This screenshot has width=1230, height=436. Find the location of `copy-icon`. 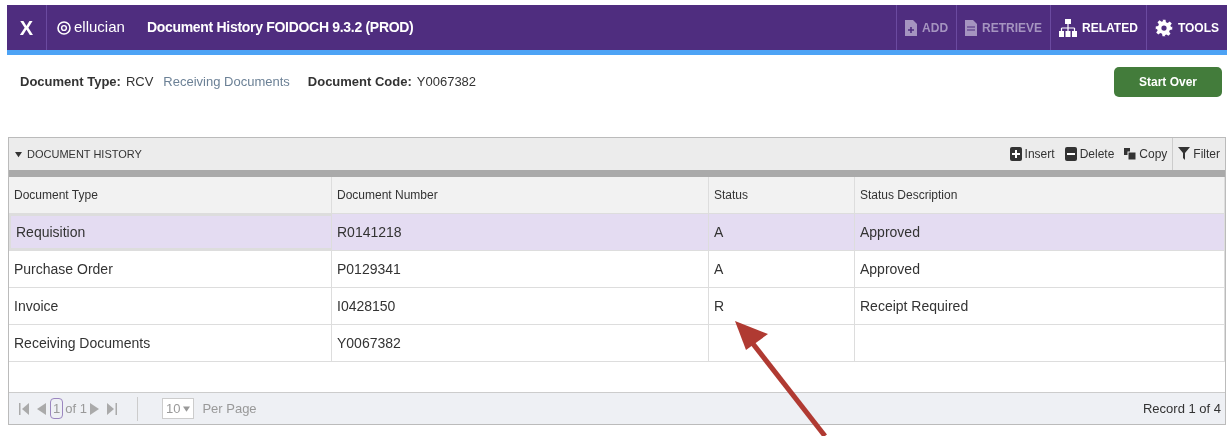

copy-icon is located at coordinates (1130, 154).